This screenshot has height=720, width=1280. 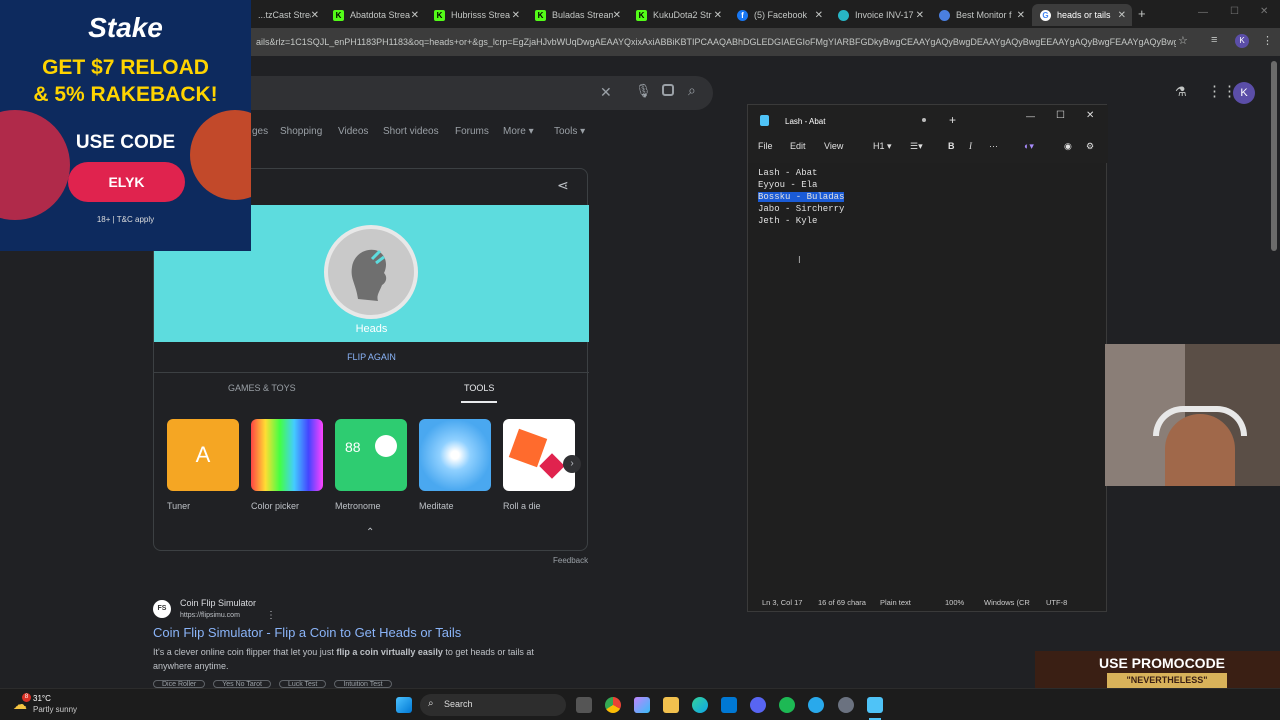 What do you see at coordinates (210, 615) in the screenshot?
I see `result-site-url: https://flipsimu.com` at bounding box center [210, 615].